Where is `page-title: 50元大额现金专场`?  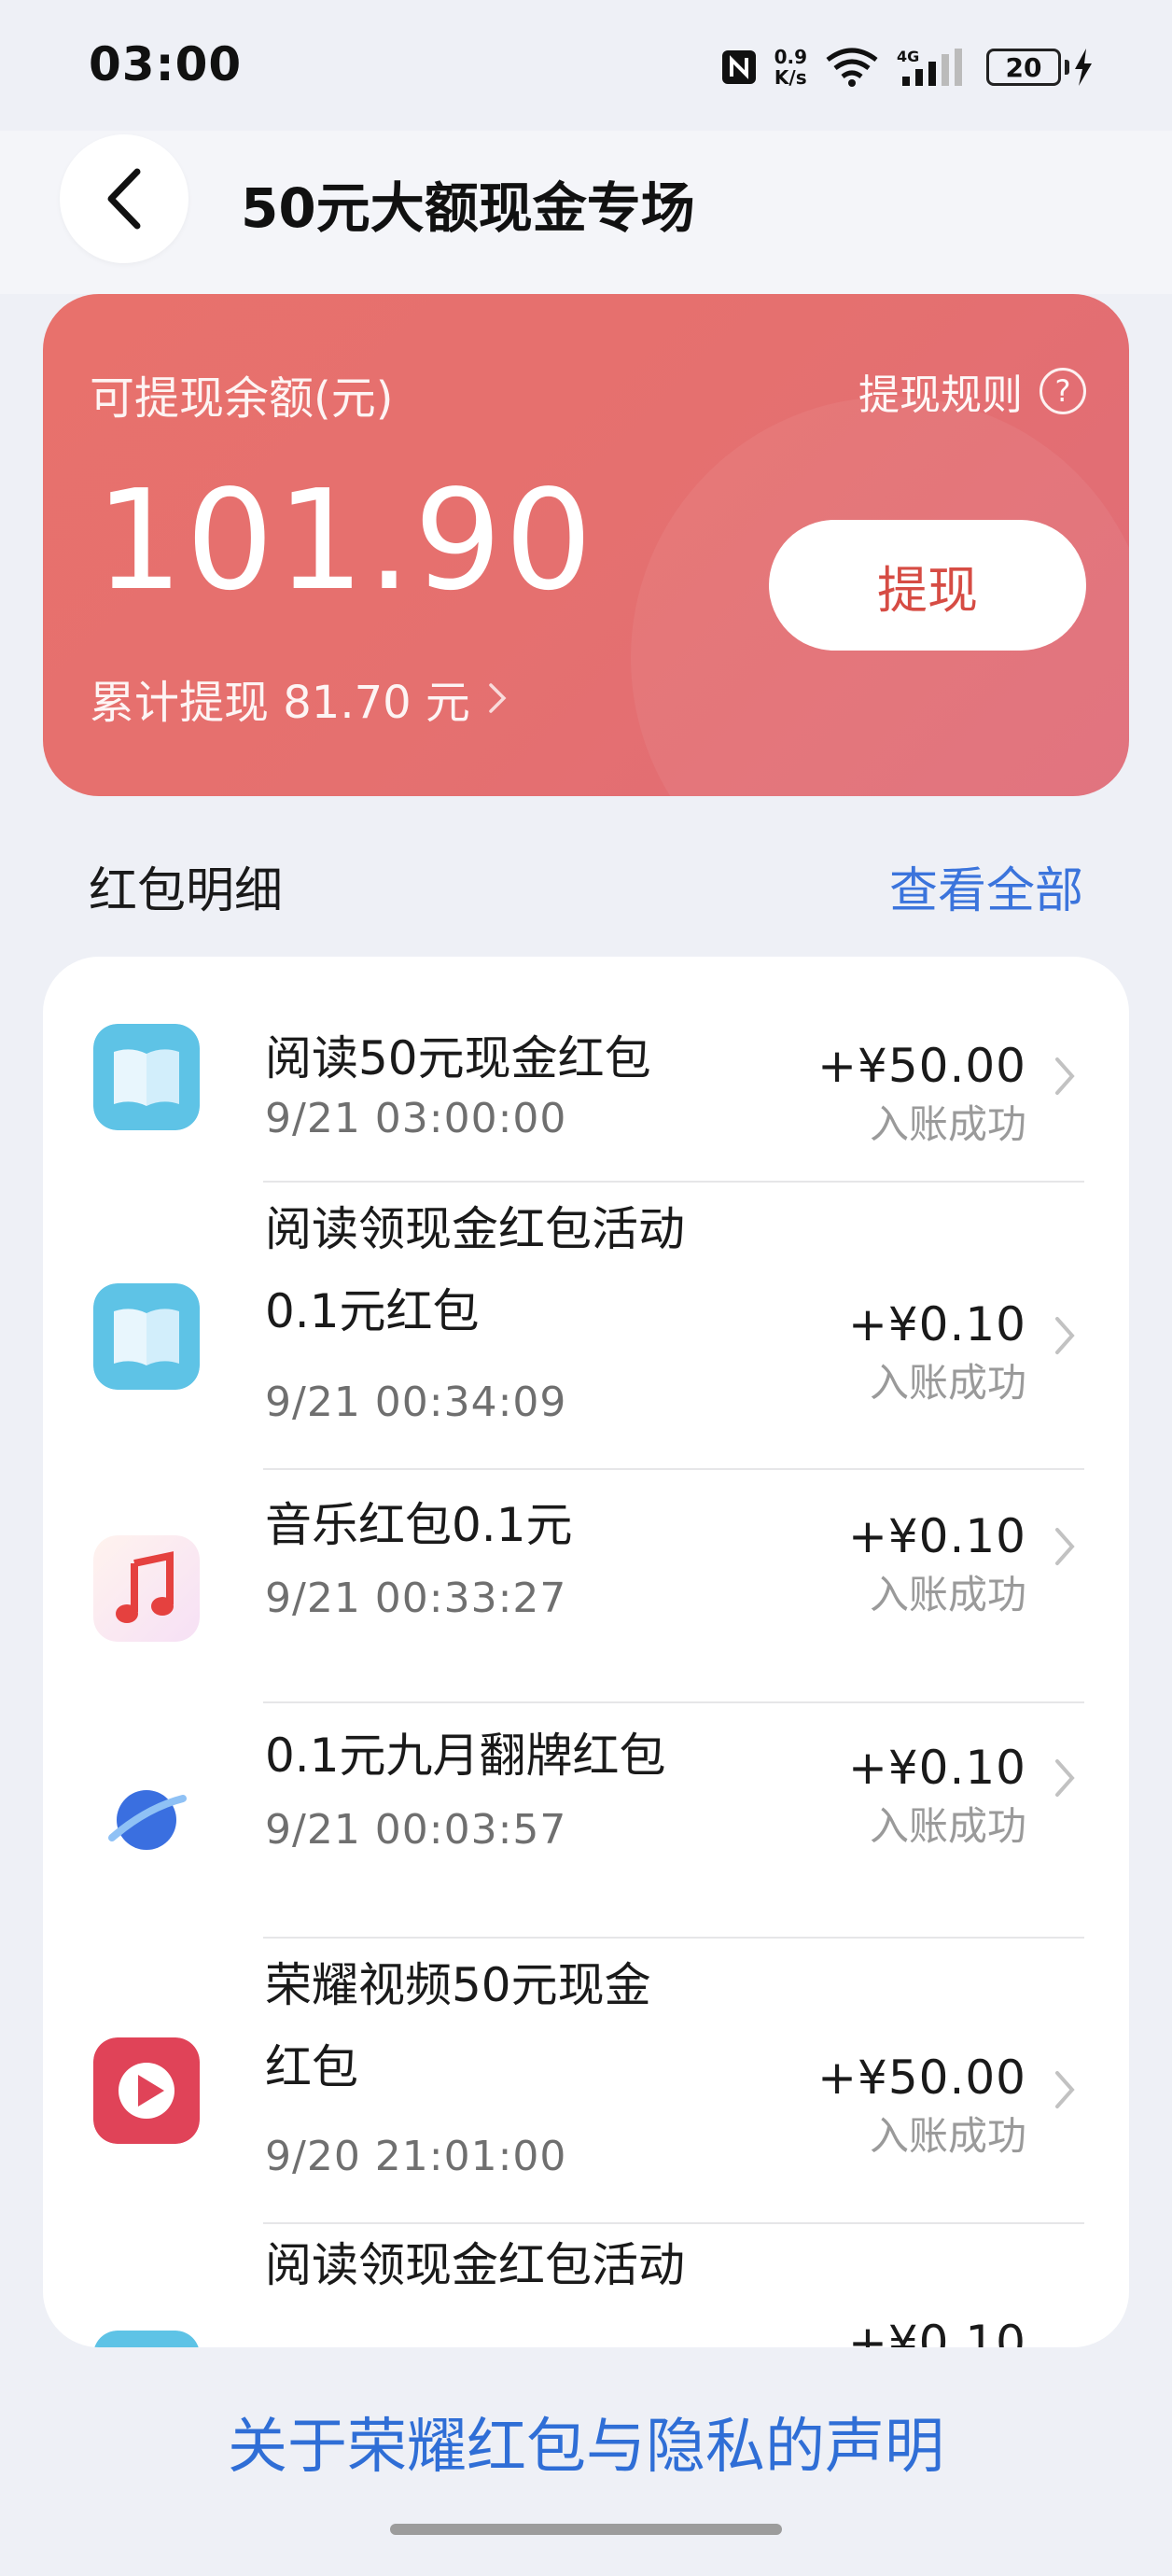
page-title: 50元大额现金专场 is located at coordinates (468, 208).